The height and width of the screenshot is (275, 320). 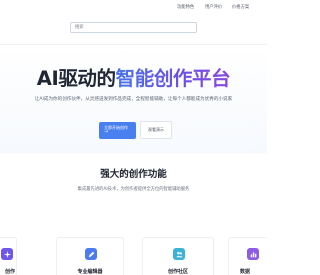 I want to click on people-icon, so click(x=179, y=254).